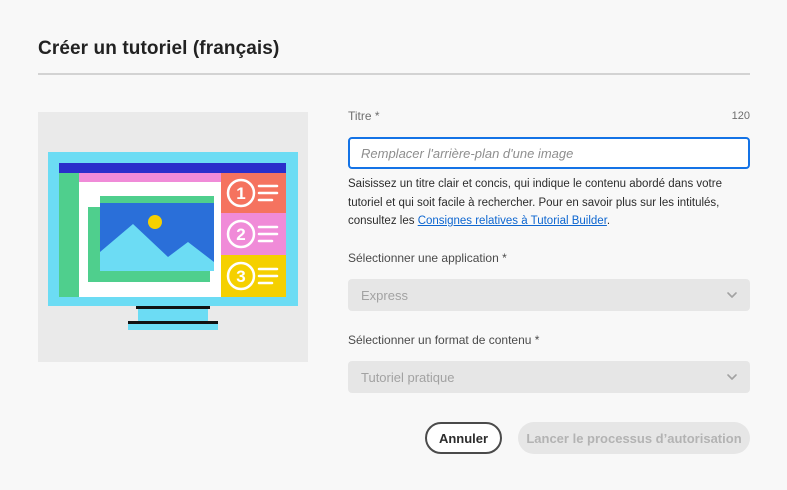  Describe the element at coordinates (549, 377) in the screenshot. I see `format-select: Tutoriel pratique` at that location.